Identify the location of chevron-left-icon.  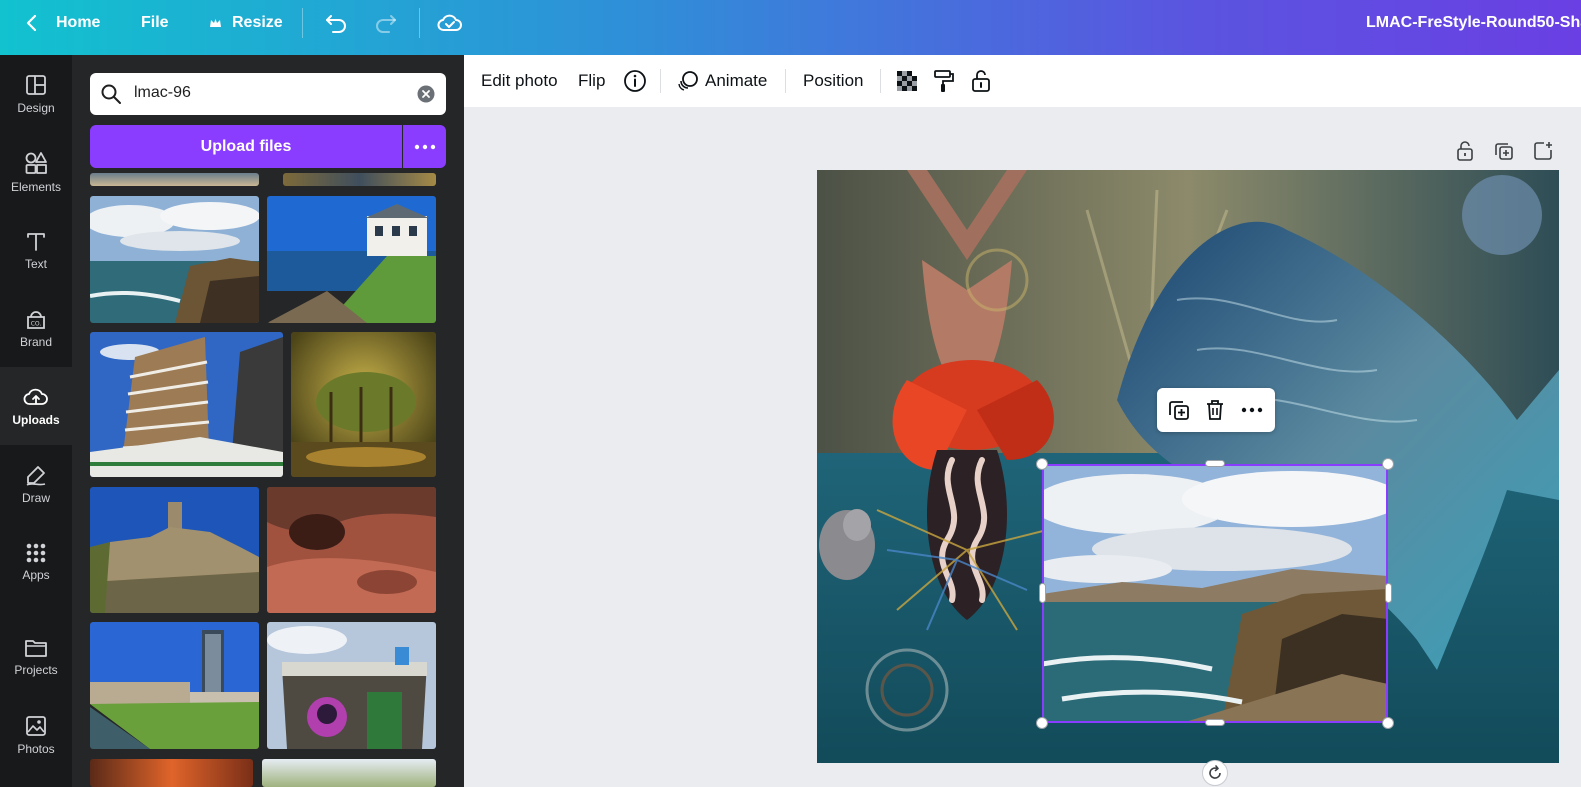
(31, 23).